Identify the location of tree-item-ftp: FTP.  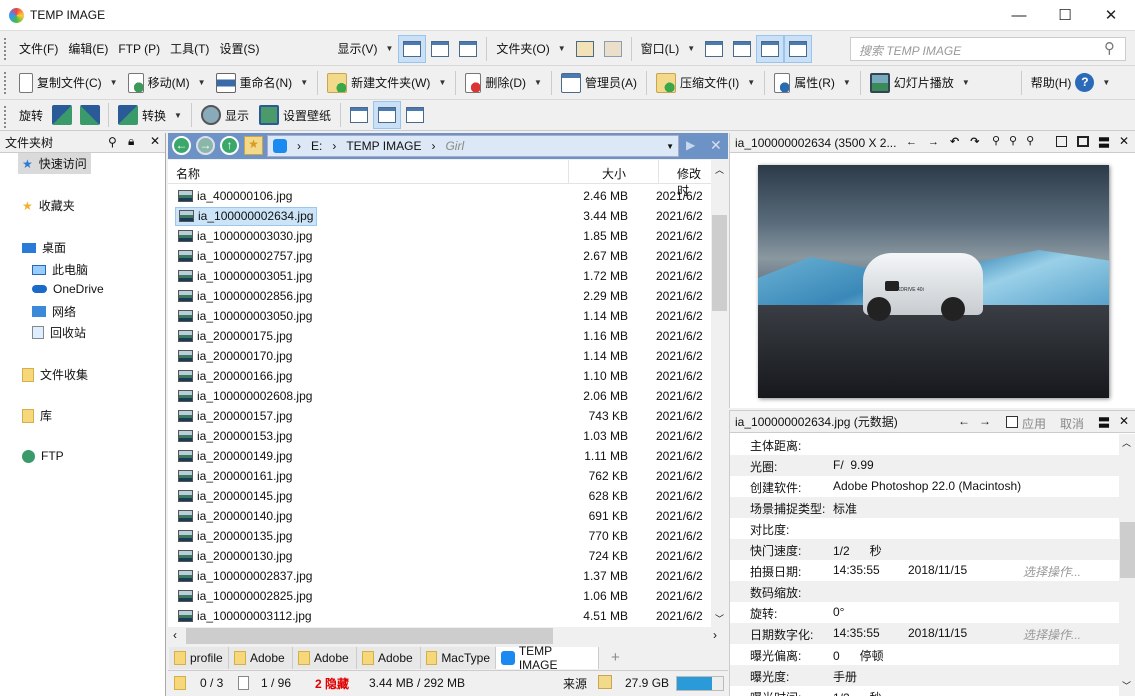
(43, 456).